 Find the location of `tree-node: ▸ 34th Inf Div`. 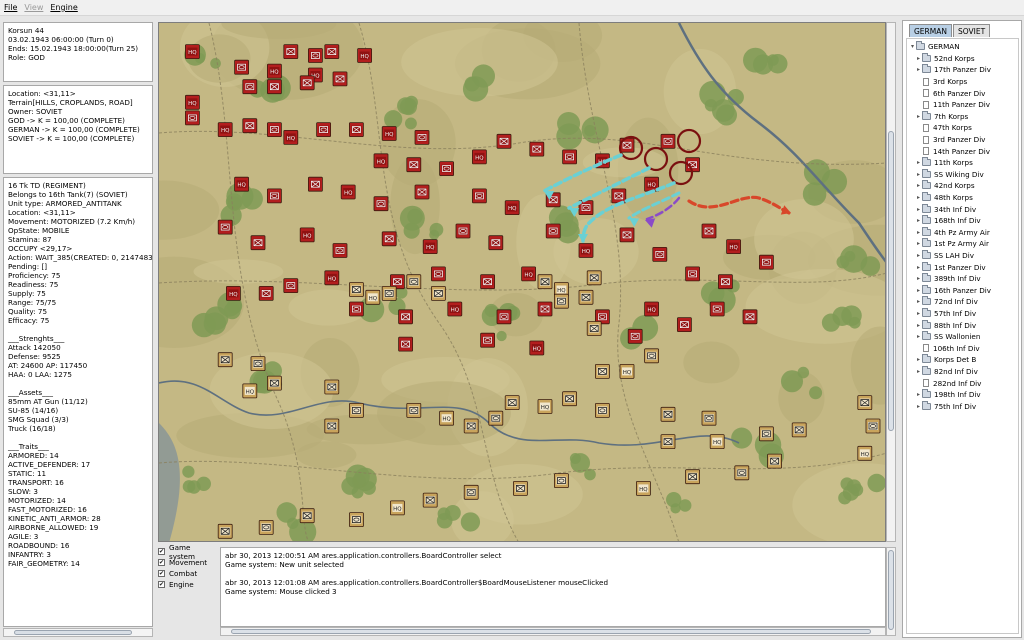

tree-node: ▸ 34th Inf Div is located at coordinates (945, 209).